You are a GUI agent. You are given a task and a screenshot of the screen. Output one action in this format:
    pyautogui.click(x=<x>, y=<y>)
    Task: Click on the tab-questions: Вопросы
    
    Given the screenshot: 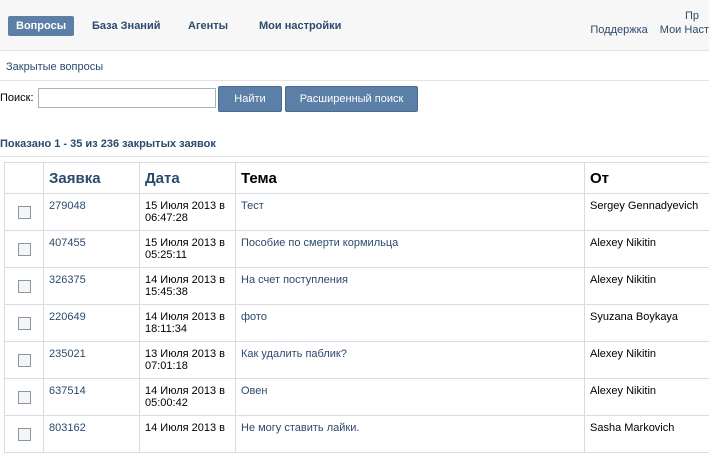 What is the action you would take?
    pyautogui.click(x=41, y=26)
    